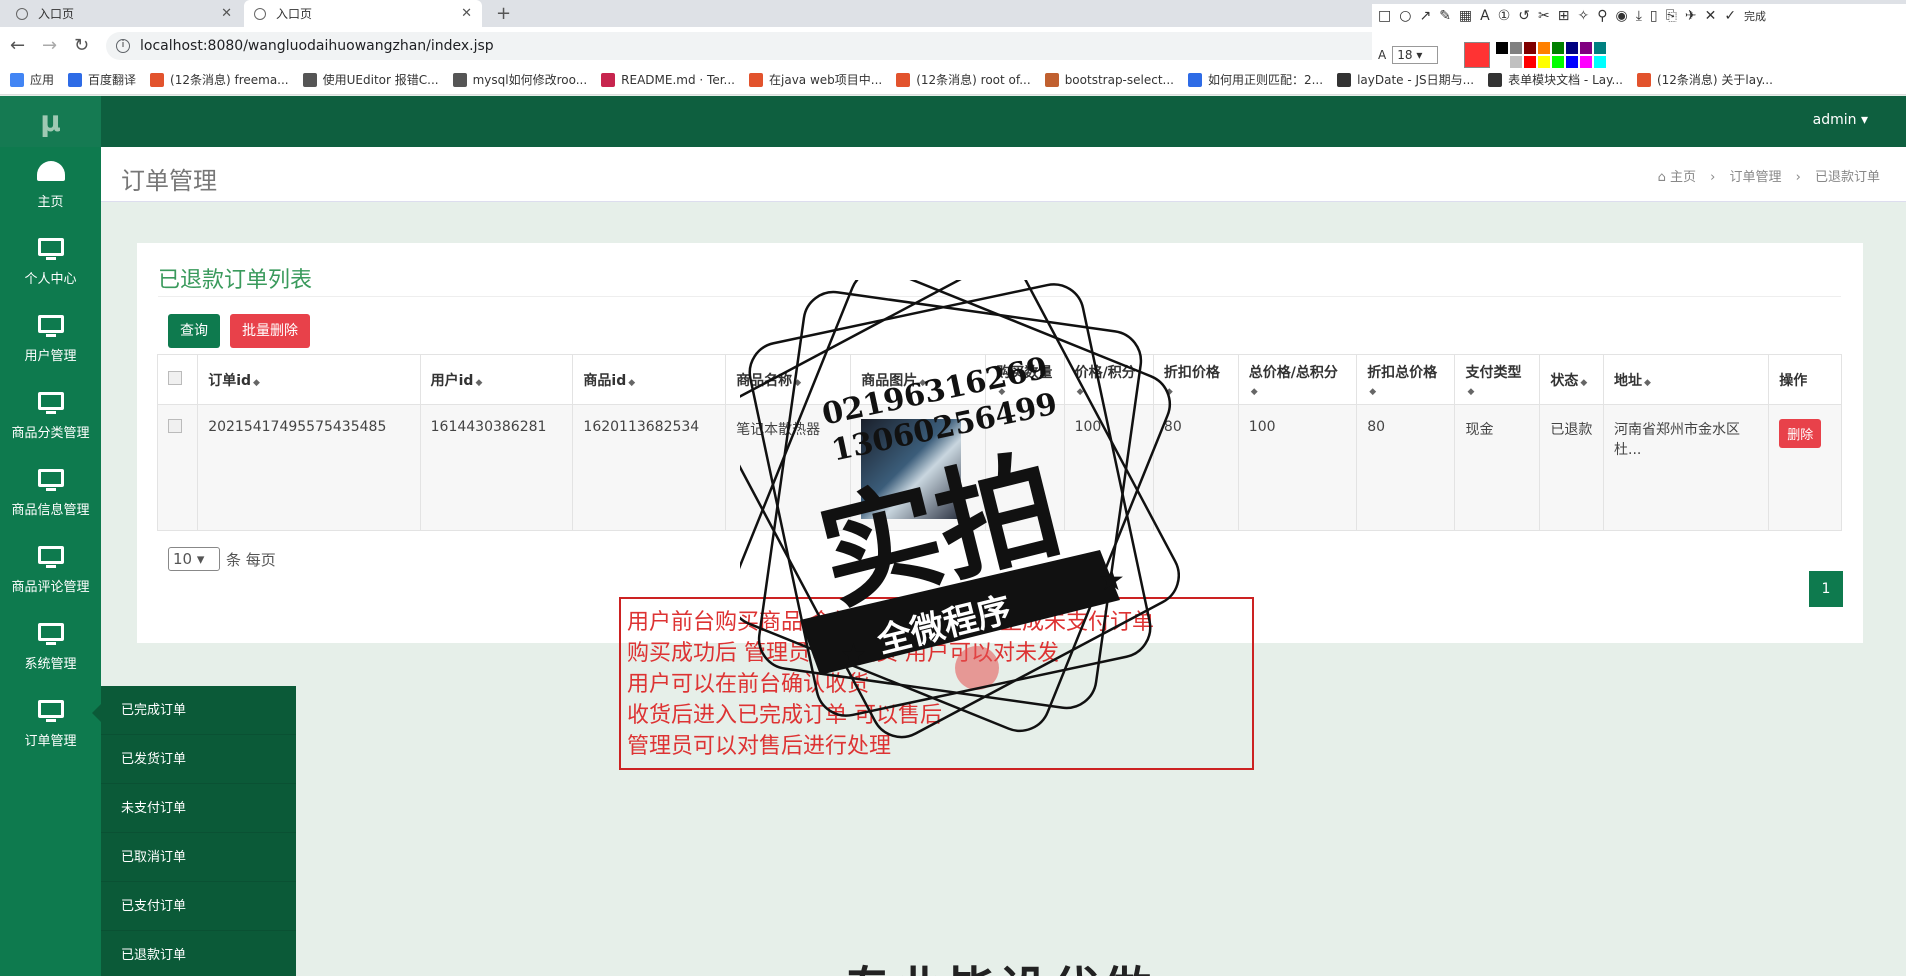 The image size is (1906, 976). Describe the element at coordinates (1755, 16) in the screenshot. I see `done-label: 完成` at that location.